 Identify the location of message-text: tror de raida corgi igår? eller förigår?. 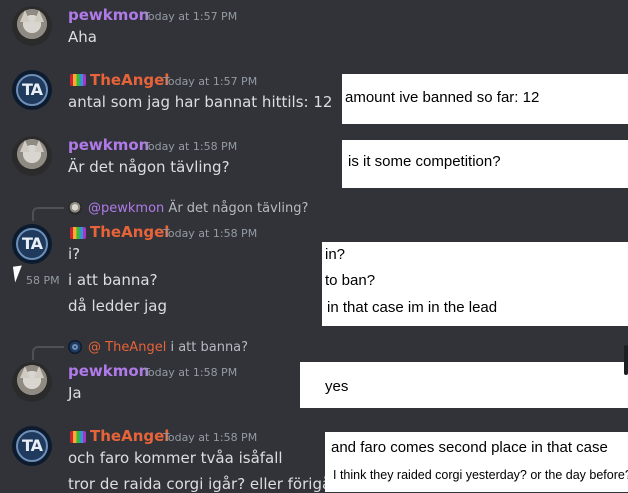
(207, 484).